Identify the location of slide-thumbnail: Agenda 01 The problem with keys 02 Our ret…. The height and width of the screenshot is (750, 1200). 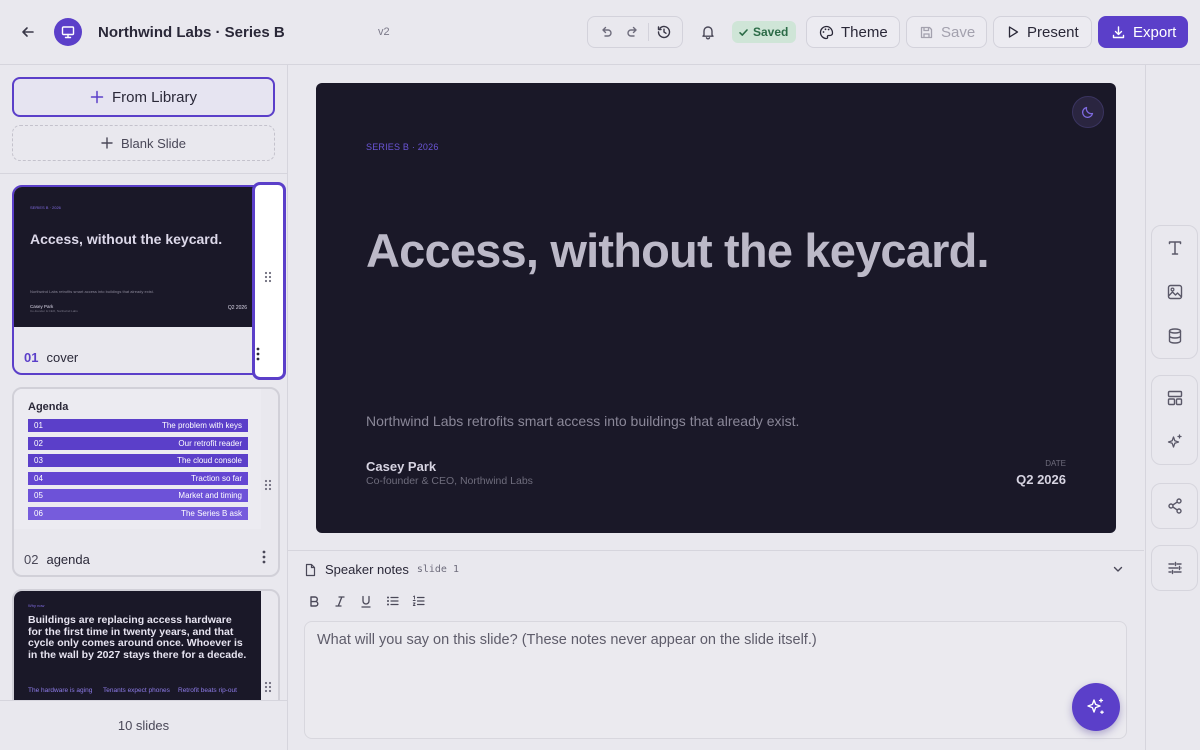
(137, 459).